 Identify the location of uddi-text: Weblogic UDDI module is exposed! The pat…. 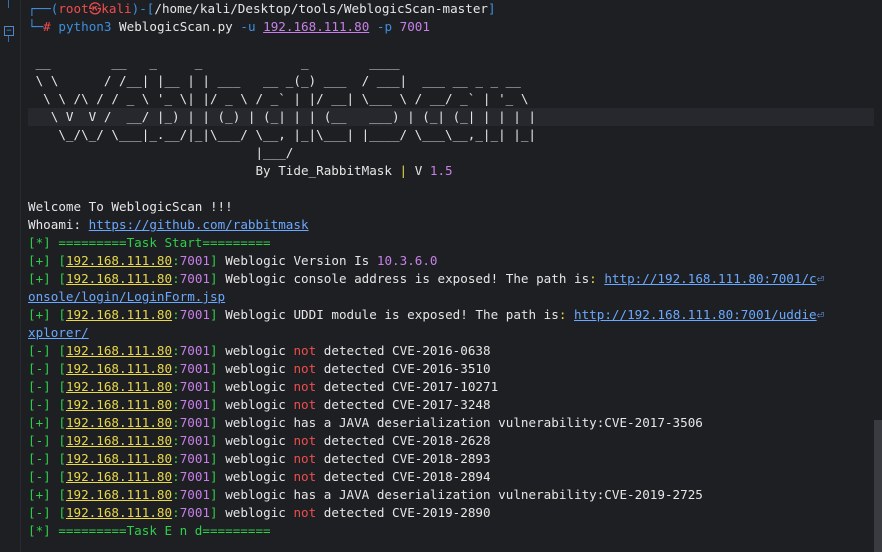
(388, 314).